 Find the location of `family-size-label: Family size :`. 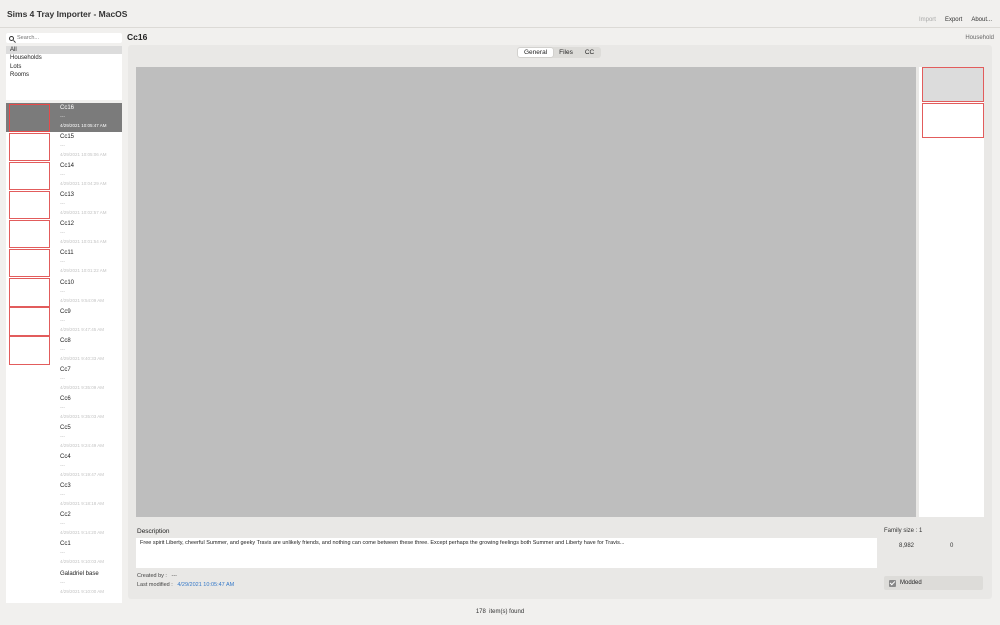

family-size-label: Family size : is located at coordinates (901, 531).